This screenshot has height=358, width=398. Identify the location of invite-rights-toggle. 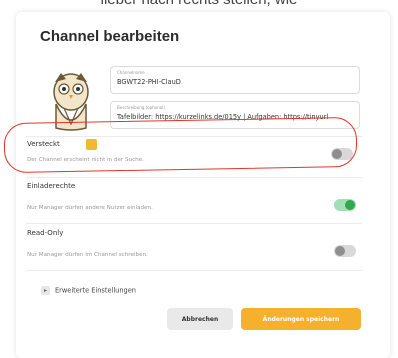
(345, 205).